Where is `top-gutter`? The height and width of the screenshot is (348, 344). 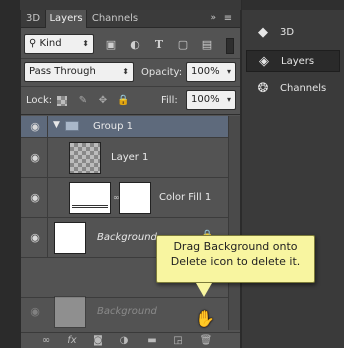 top-gutter is located at coordinates (130, 5).